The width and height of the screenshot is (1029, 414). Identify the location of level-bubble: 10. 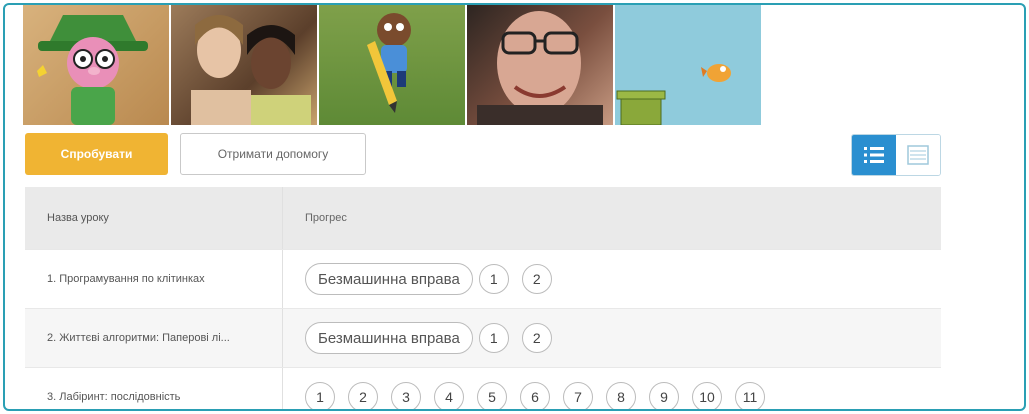
(707, 395).